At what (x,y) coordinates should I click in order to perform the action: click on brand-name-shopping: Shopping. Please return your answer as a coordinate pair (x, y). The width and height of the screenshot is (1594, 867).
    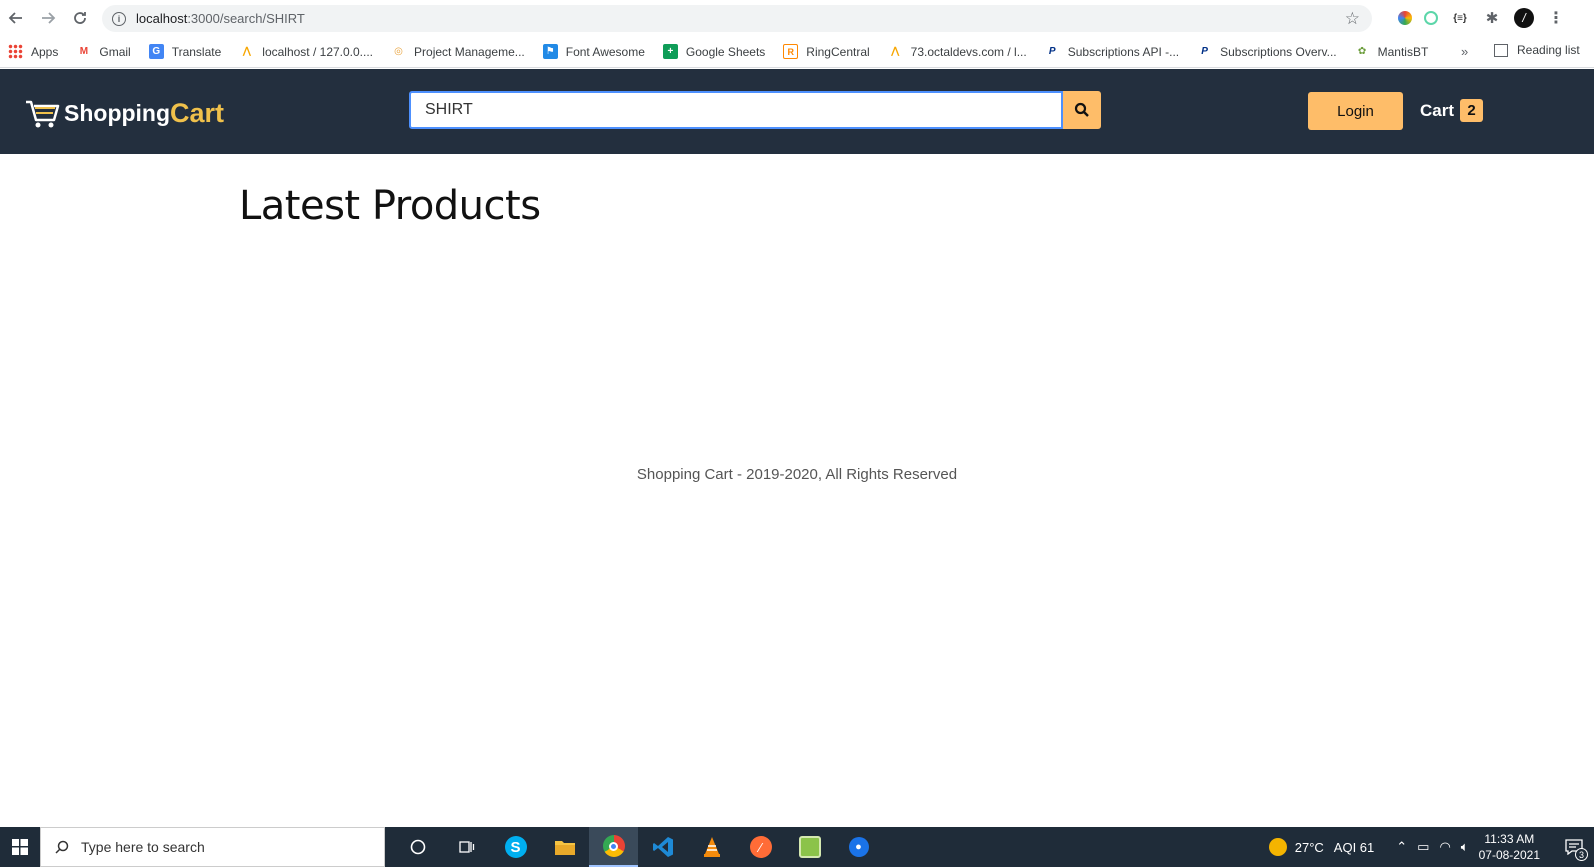
    Looking at the image, I should click on (117, 112).